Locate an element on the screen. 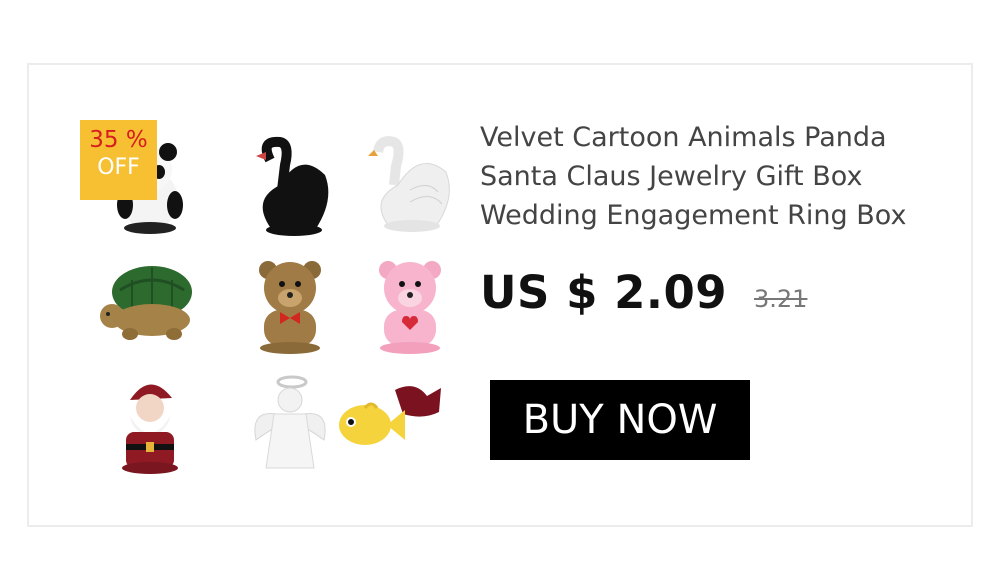 The height and width of the screenshot is (580, 1000). white-swan-box-icon is located at coordinates (410, 185).